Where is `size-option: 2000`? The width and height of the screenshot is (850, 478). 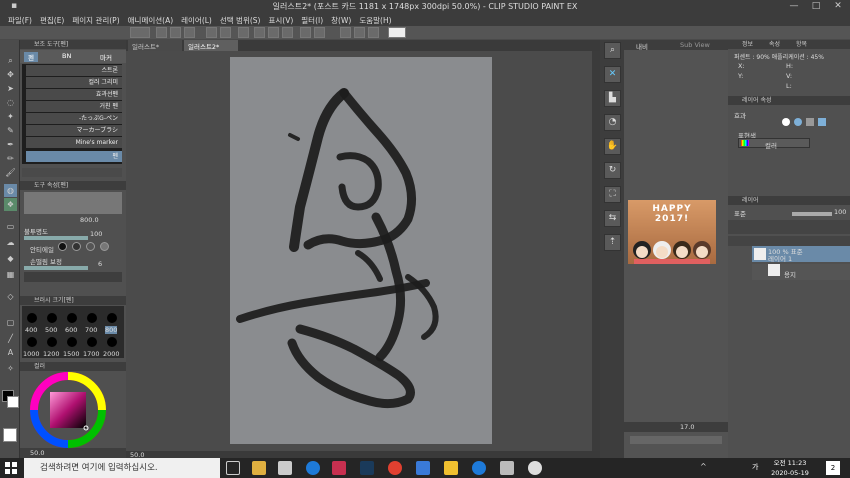
size-option: 2000 is located at coordinates (111, 354).